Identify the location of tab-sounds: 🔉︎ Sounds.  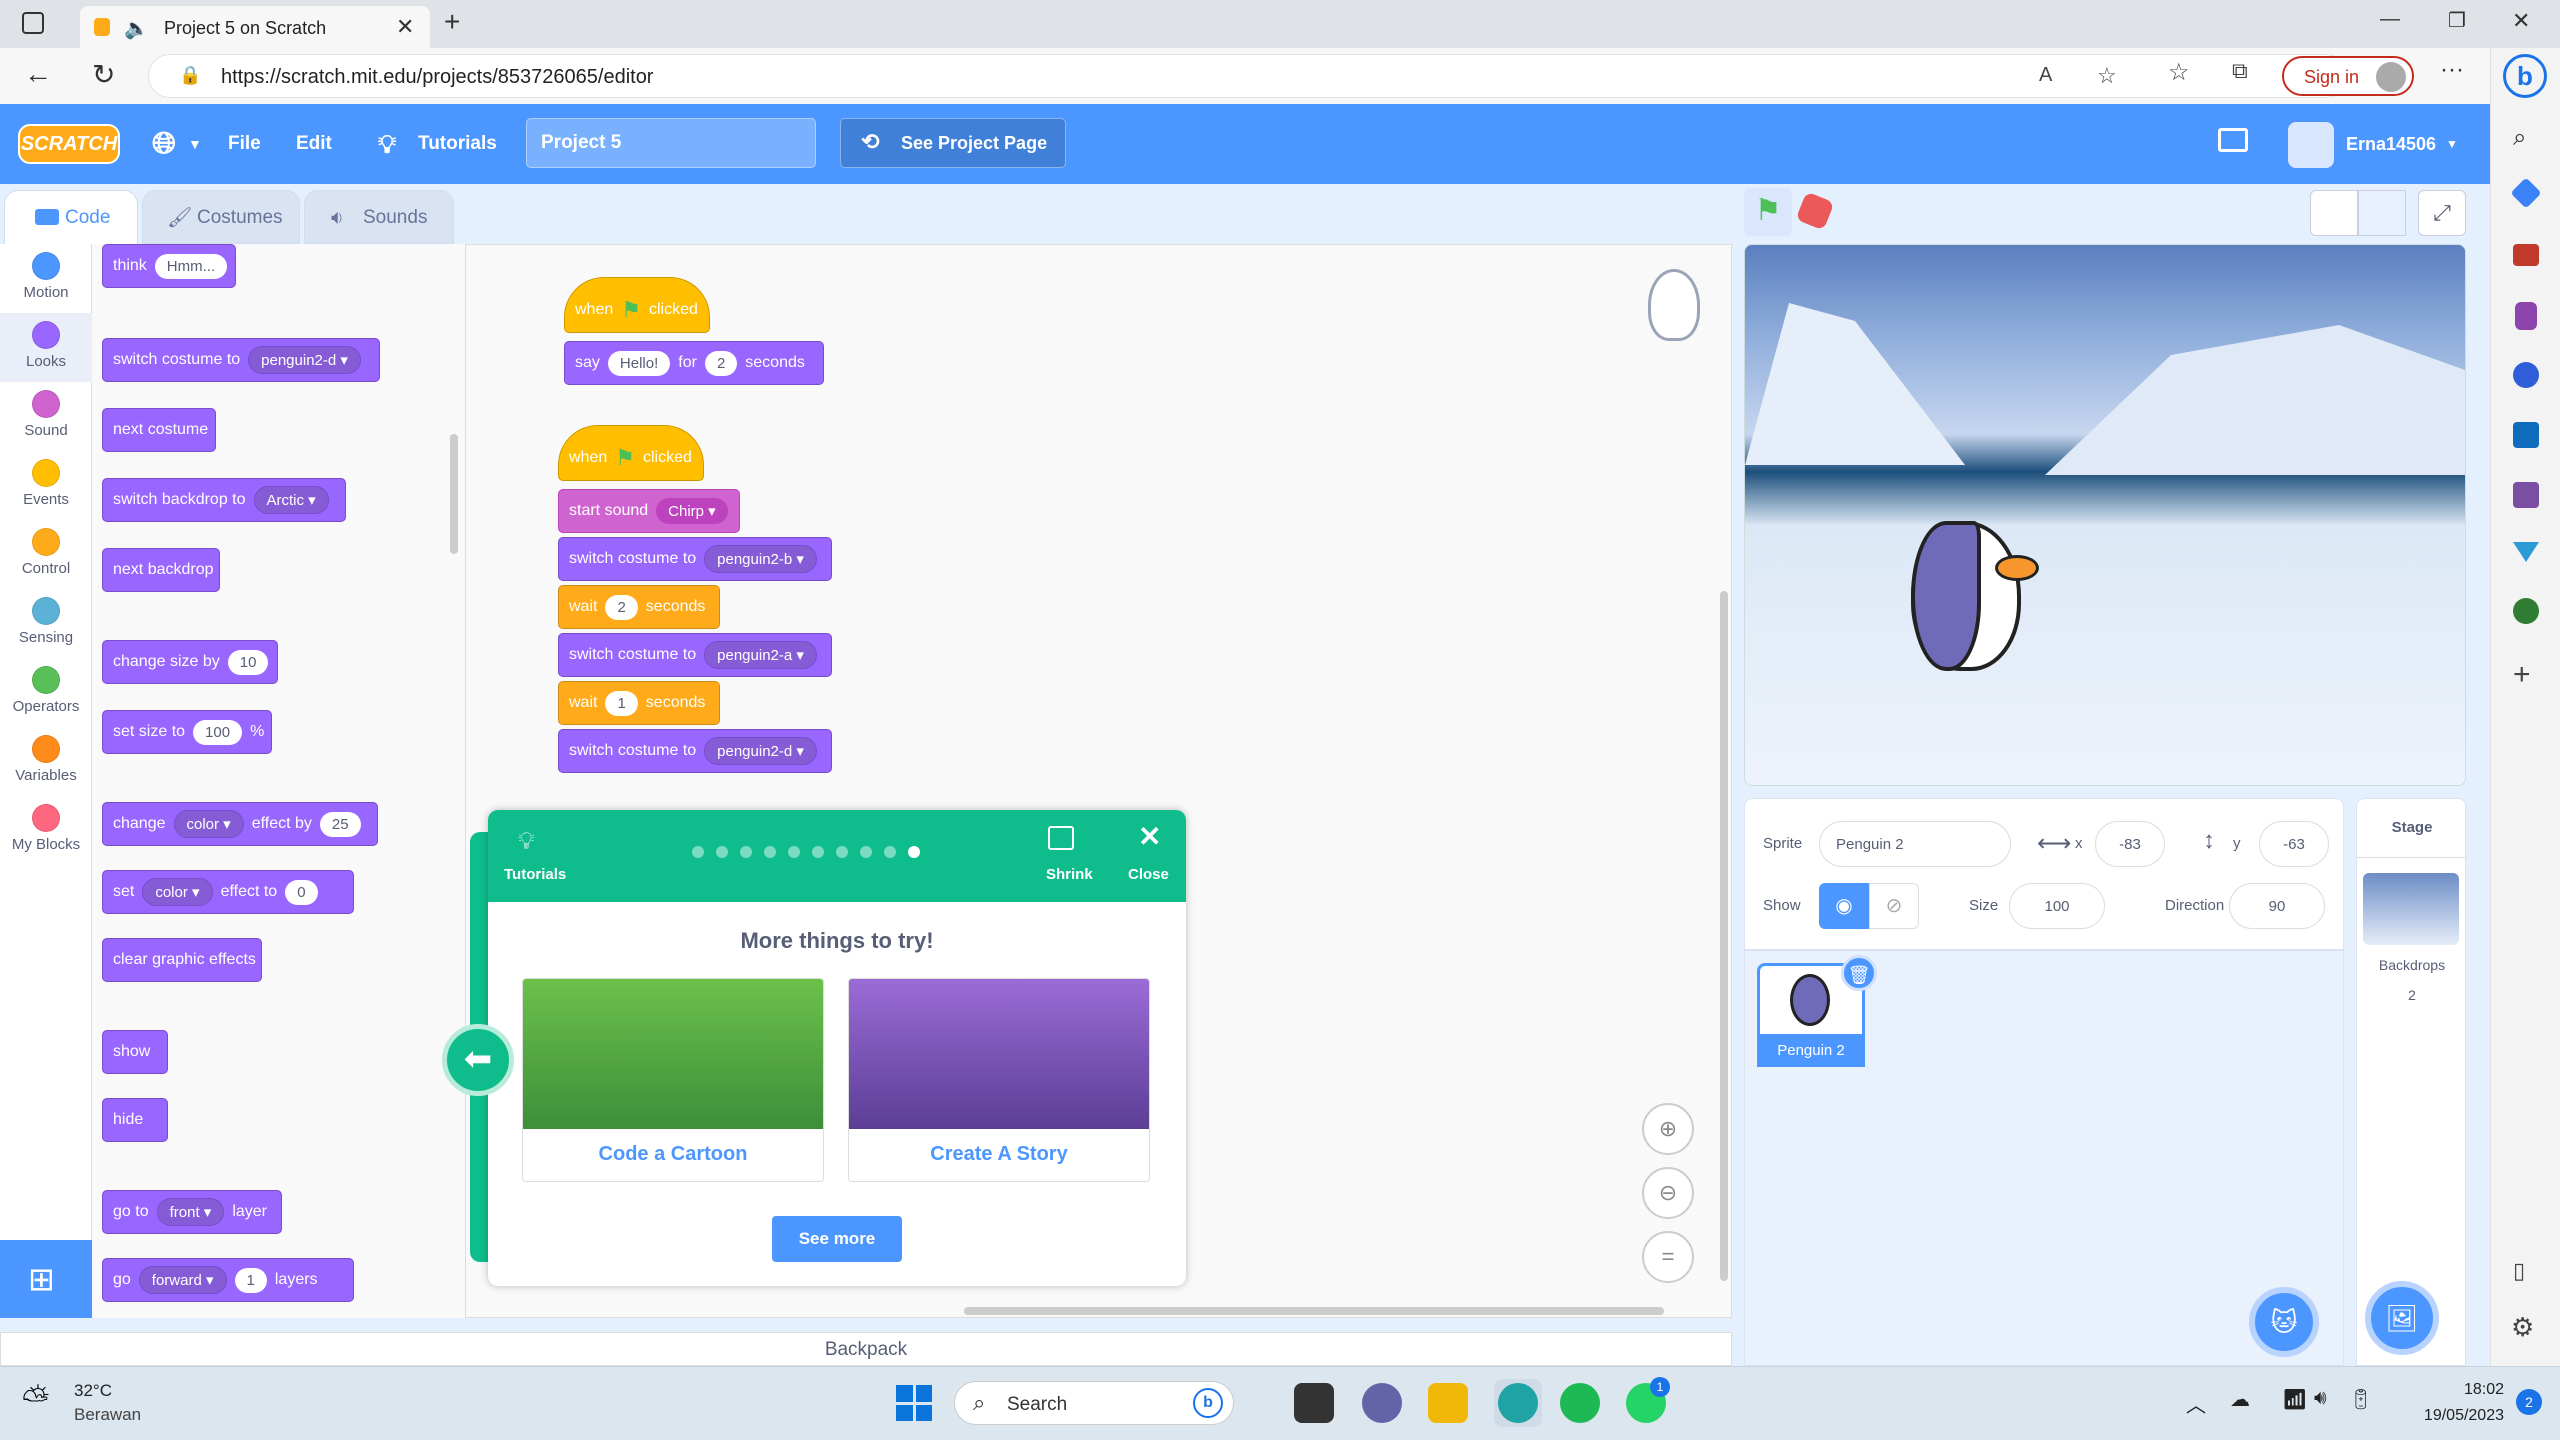
(379, 217).